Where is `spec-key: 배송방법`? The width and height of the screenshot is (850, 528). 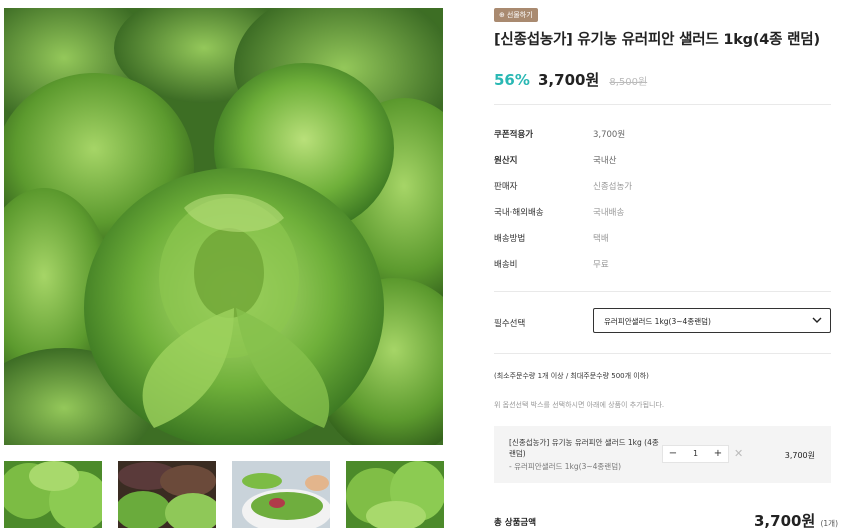 spec-key: 배송방법 is located at coordinates (510, 239).